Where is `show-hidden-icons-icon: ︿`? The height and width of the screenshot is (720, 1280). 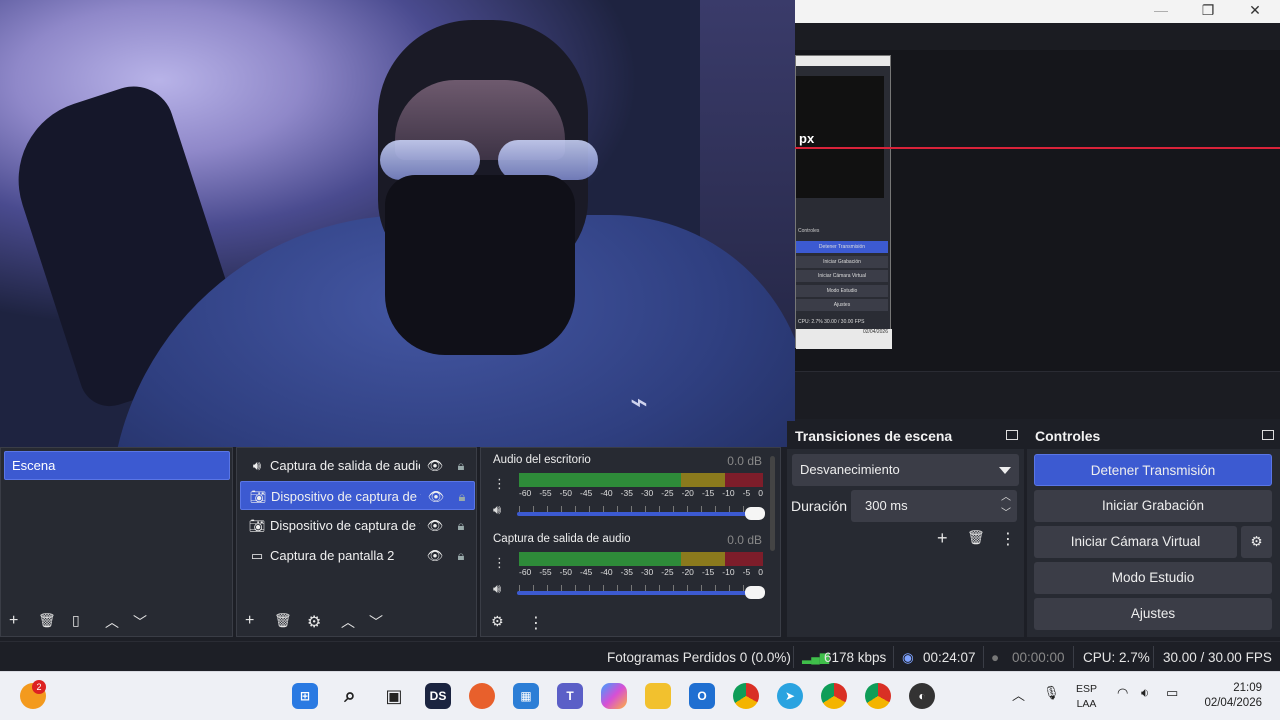 show-hidden-icons-icon: ︿ is located at coordinates (1018, 694).